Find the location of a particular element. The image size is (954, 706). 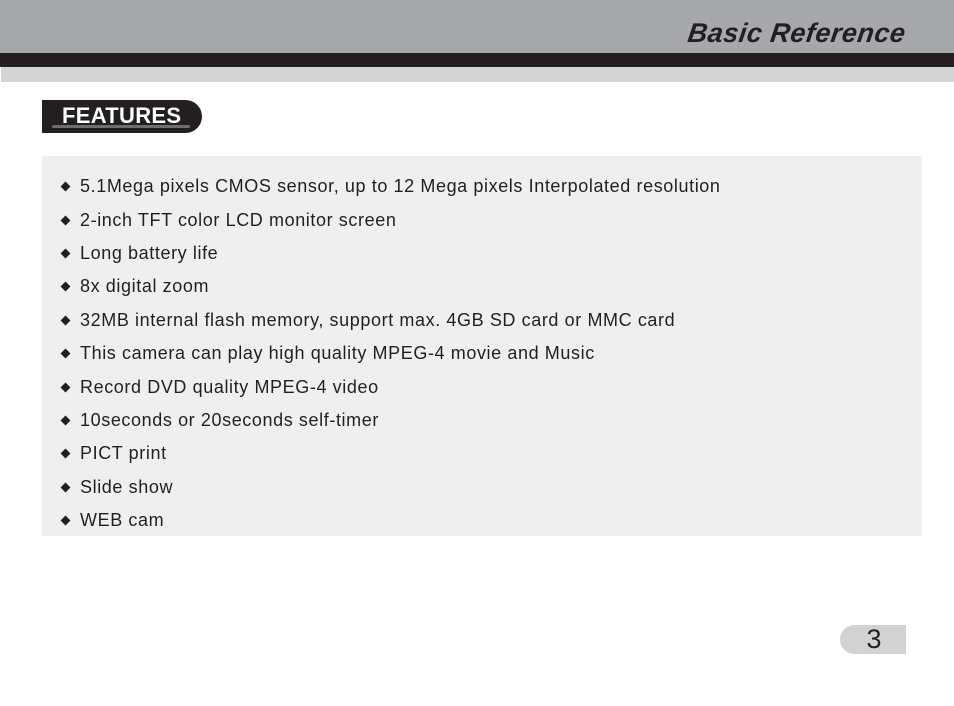

feature-item: PICT print is located at coordinates (390, 453).